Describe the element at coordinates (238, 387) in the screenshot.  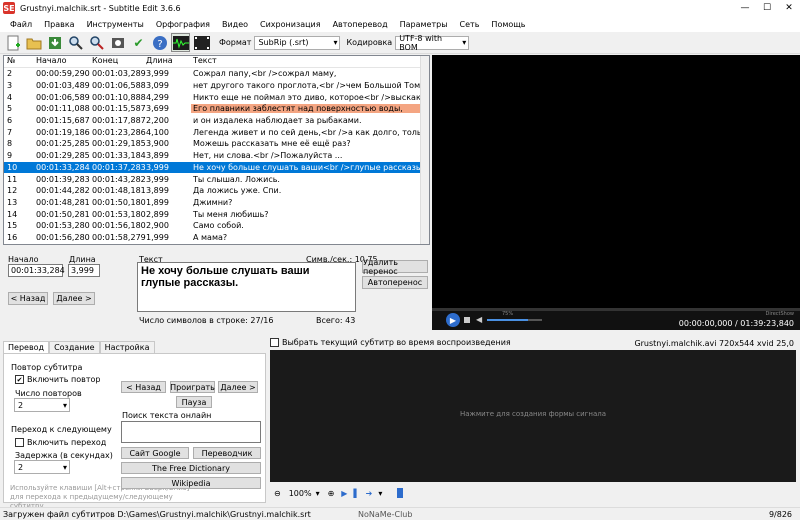
I see `translate-forward-button: Далее >` at that location.